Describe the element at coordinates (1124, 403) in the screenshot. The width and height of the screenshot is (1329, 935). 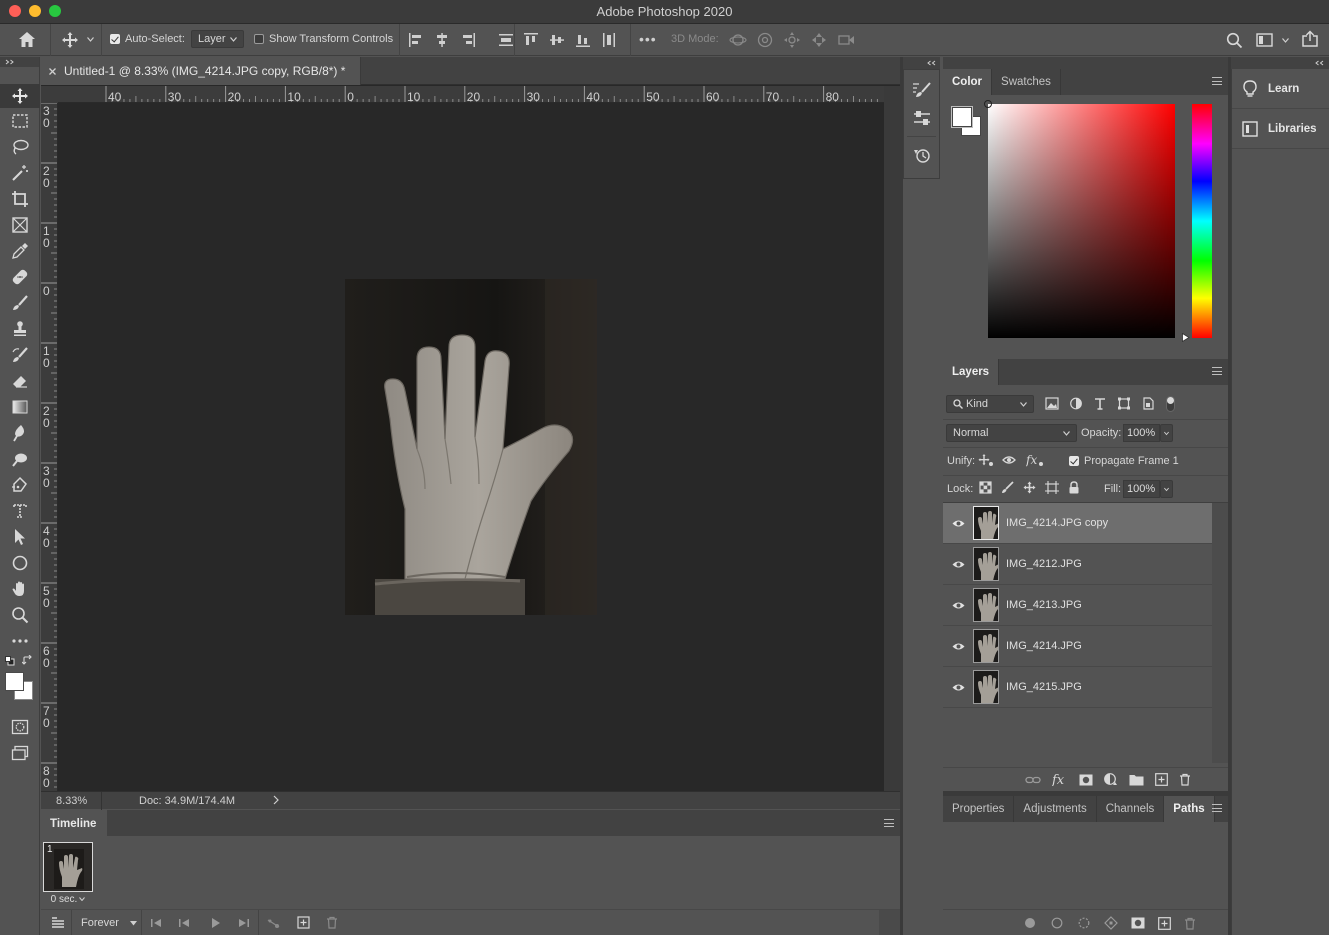
I see `shape-layer-filter-icon` at that location.